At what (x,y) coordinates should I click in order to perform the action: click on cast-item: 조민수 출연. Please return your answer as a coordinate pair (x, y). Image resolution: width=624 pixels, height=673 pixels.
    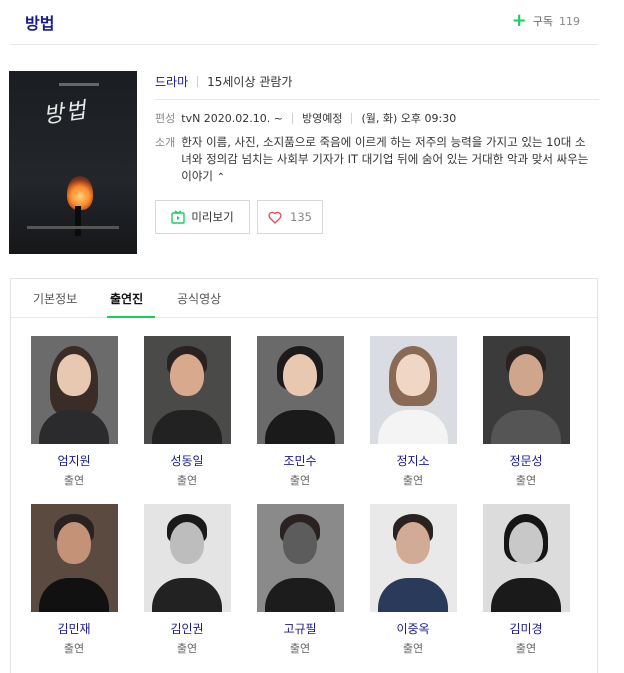
    Looking at the image, I should click on (300, 412).